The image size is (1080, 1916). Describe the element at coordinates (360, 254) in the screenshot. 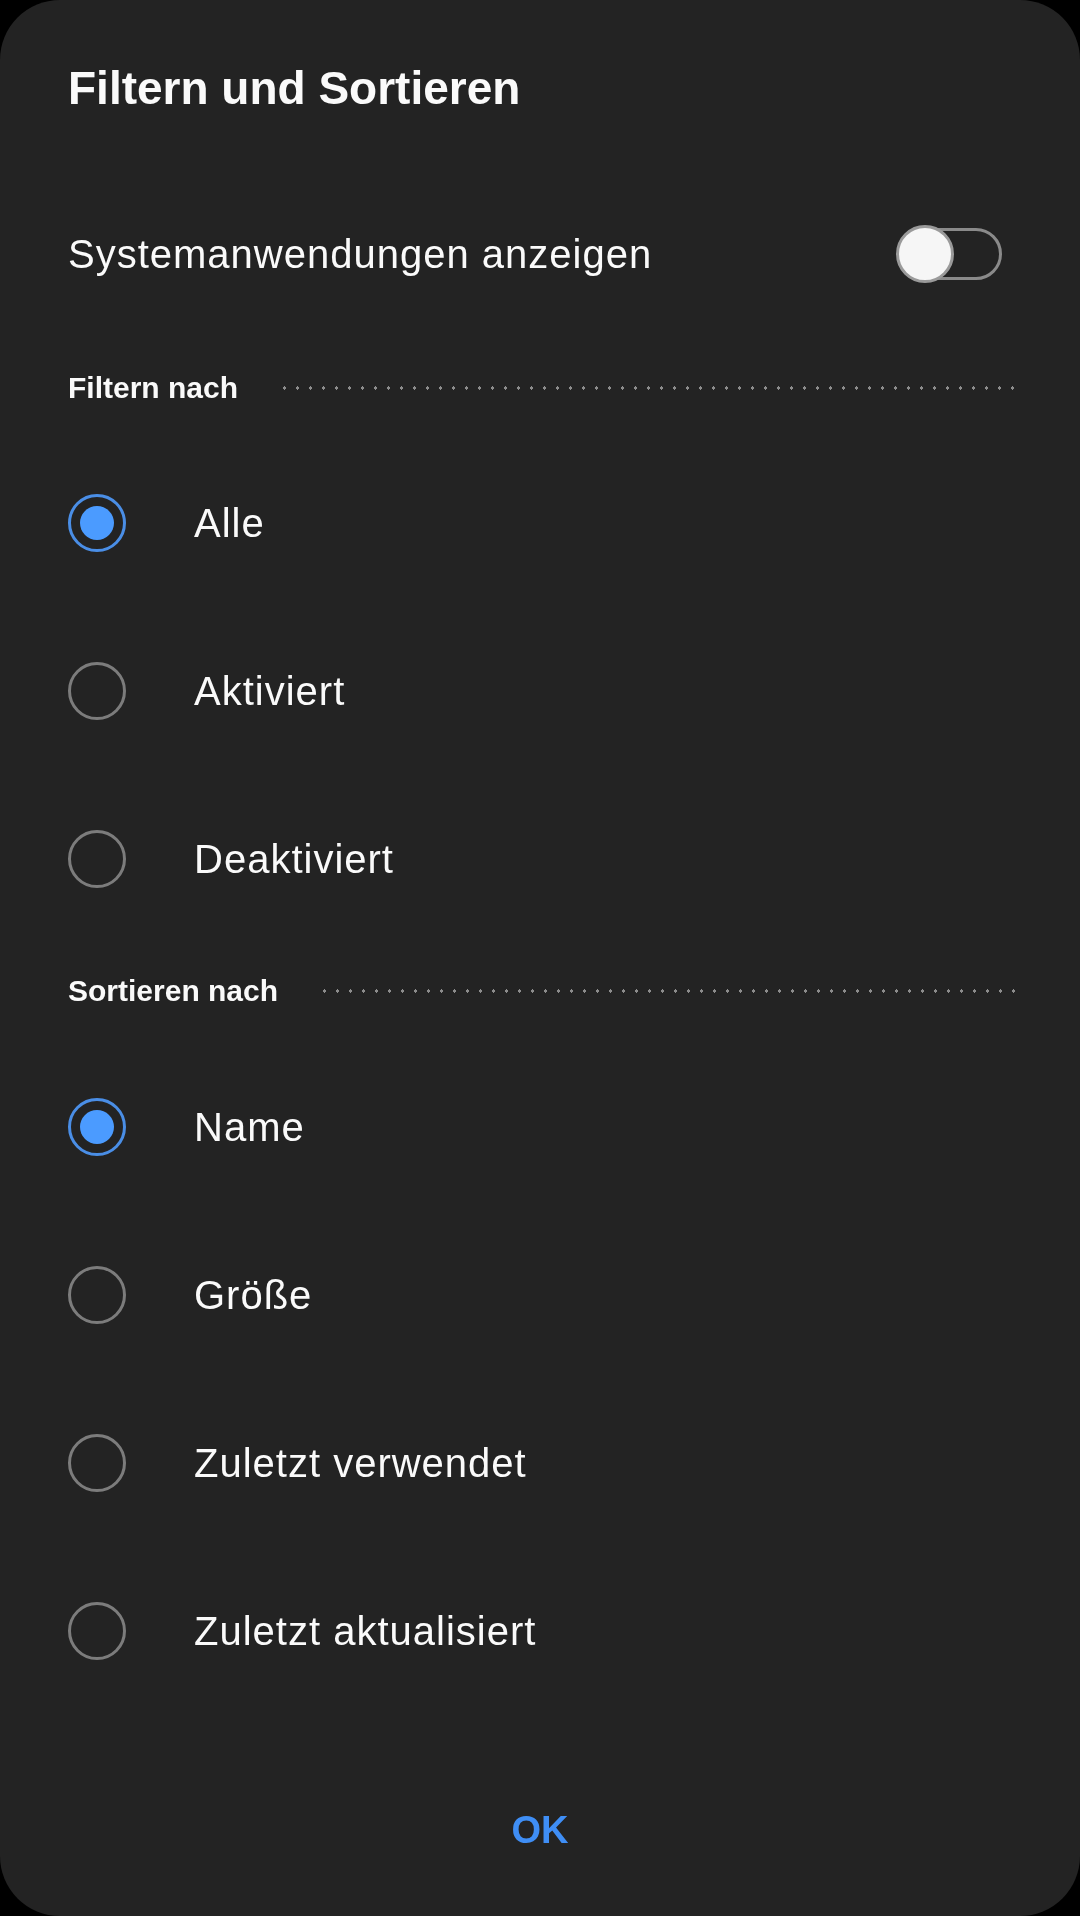

I see `toggle-label: Systemanwendungen anzeigen` at that location.